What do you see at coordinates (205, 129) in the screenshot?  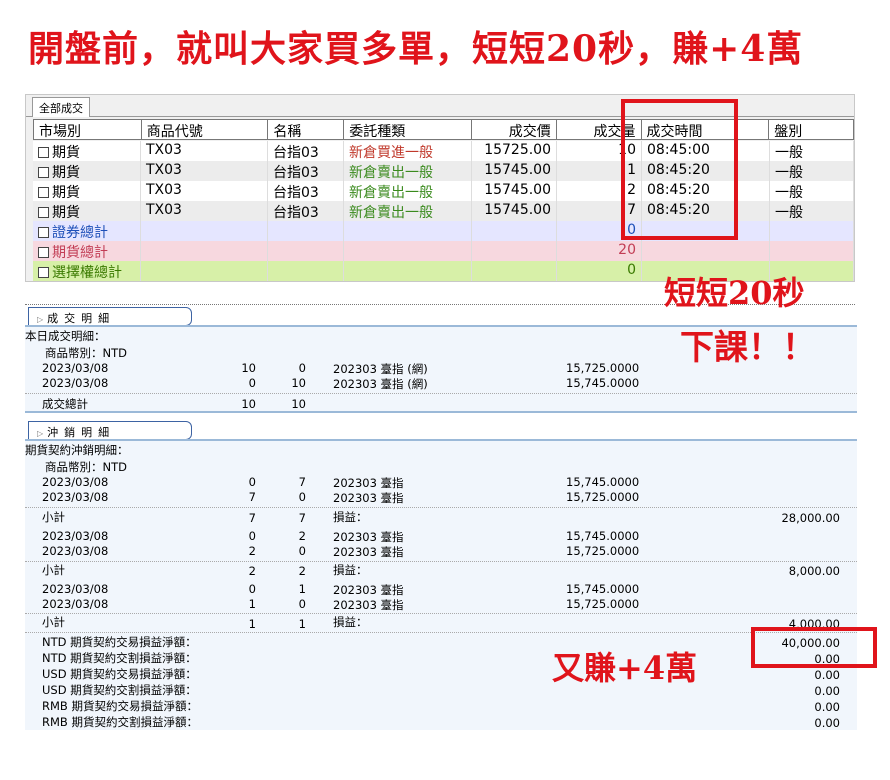 I see `col-code: 商品代號` at bounding box center [205, 129].